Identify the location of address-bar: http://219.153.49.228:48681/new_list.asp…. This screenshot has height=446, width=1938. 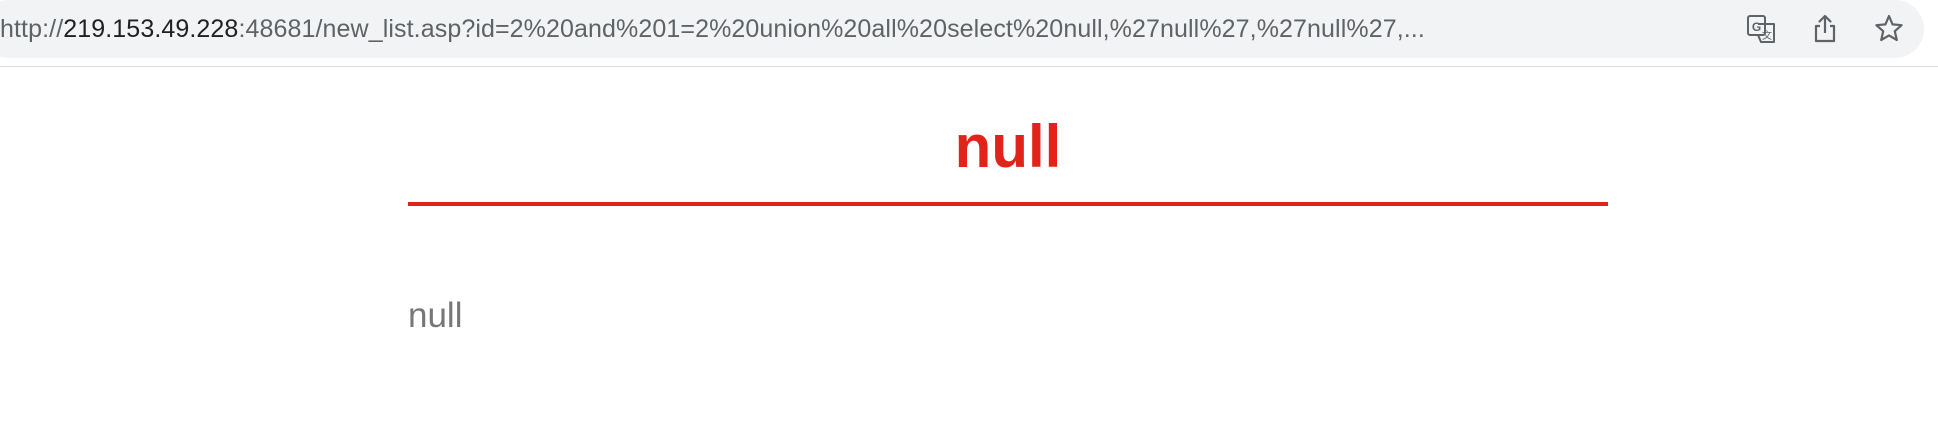
(962, 29).